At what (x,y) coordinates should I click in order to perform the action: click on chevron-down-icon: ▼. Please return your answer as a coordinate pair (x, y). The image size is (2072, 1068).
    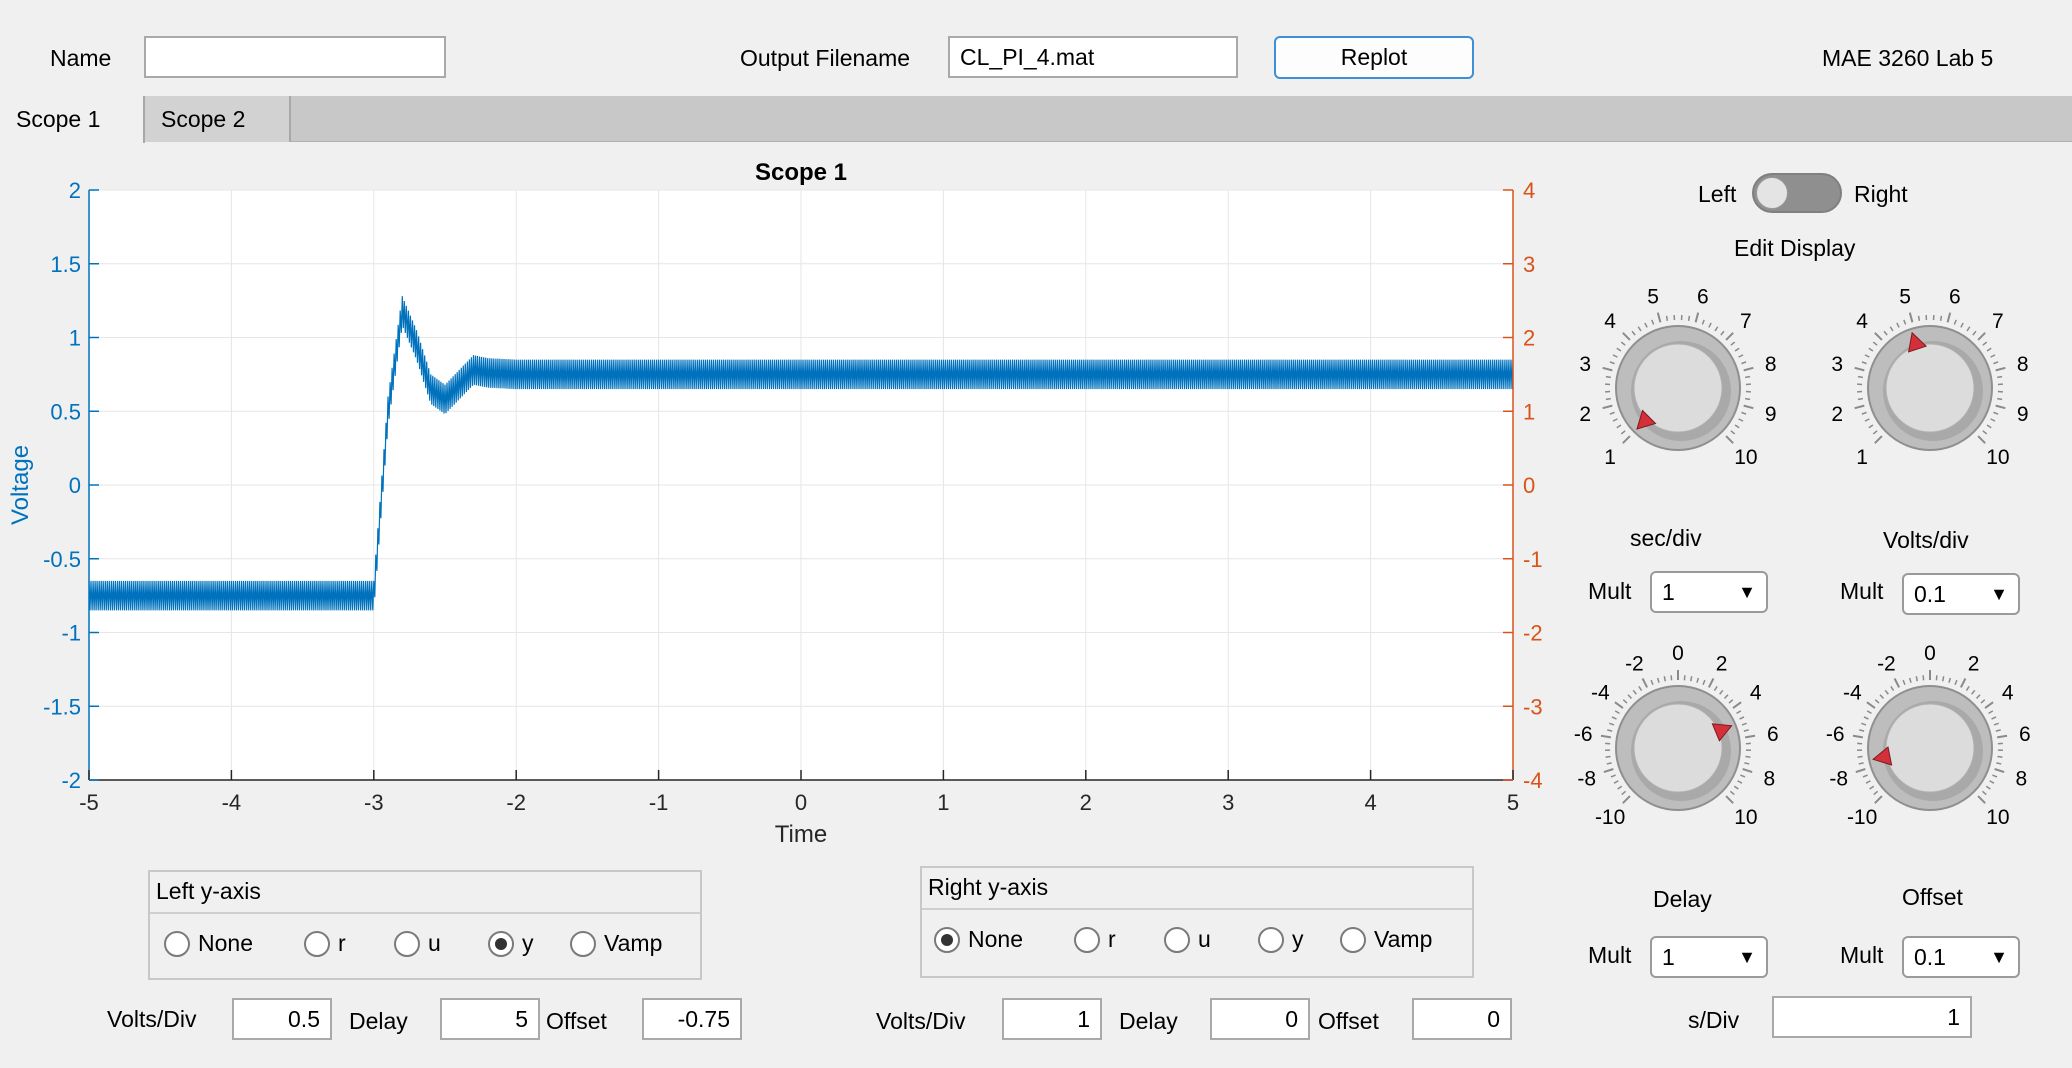
    Looking at the image, I should click on (1747, 591).